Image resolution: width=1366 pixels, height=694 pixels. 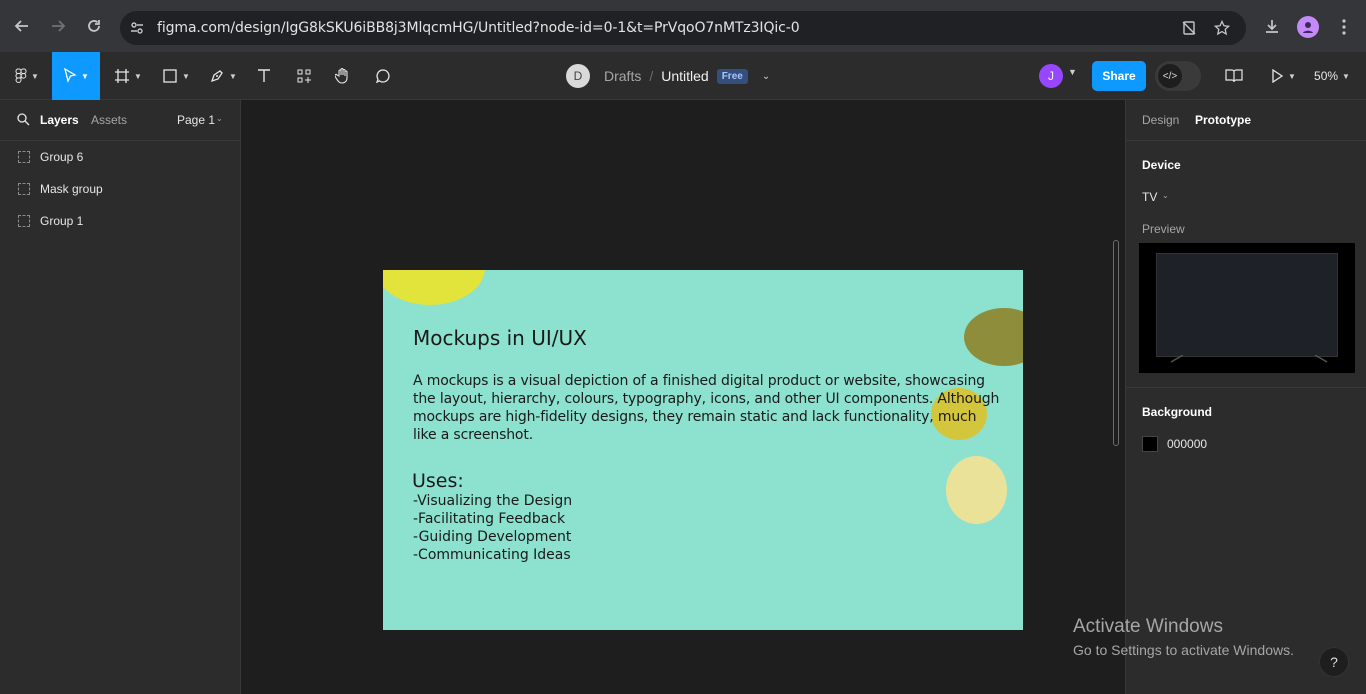 I want to click on site-settings-icon, so click(x=137, y=28).